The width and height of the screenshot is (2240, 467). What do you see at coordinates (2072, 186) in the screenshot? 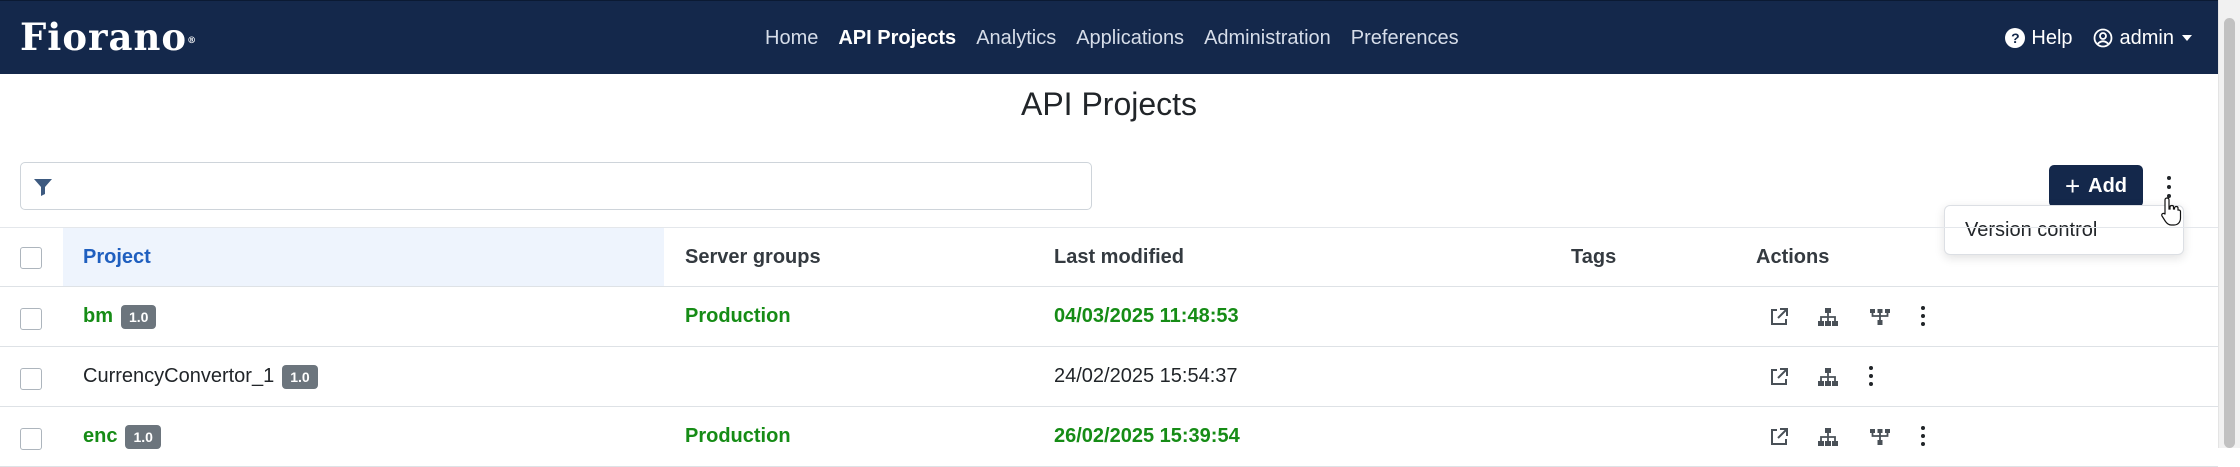
I see `plus-icon: +` at bounding box center [2072, 186].